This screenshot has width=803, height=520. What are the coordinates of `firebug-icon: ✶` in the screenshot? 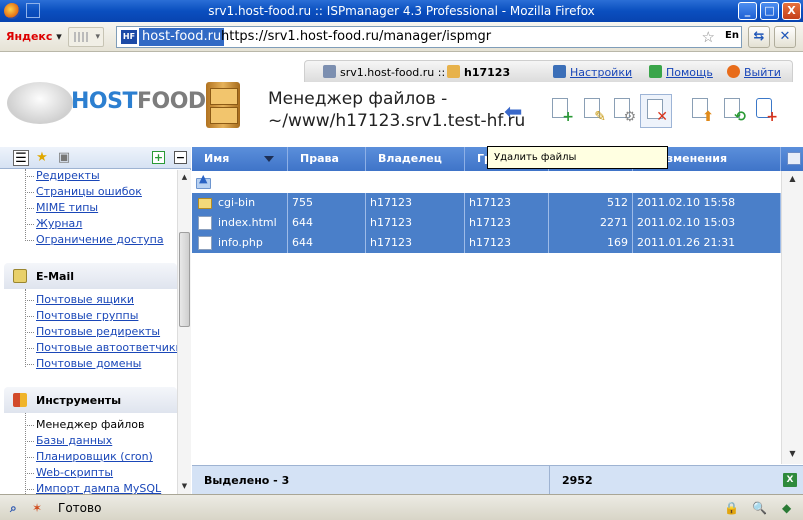 It's located at (37, 508).